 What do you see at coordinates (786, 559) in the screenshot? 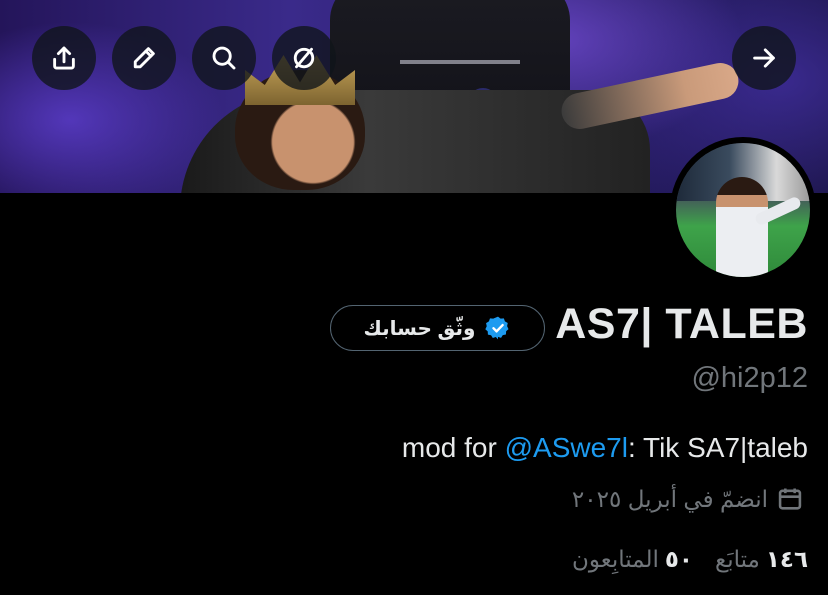
I see `following-count: ١٤٦` at bounding box center [786, 559].